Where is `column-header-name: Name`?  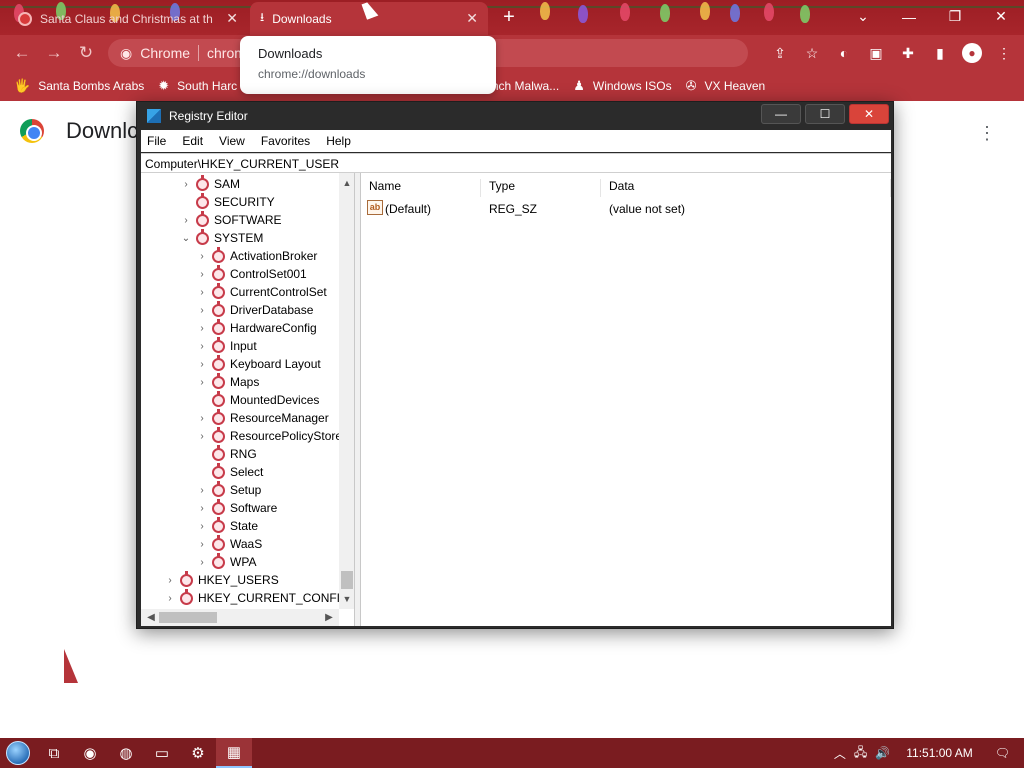 column-header-name: Name is located at coordinates (421, 188).